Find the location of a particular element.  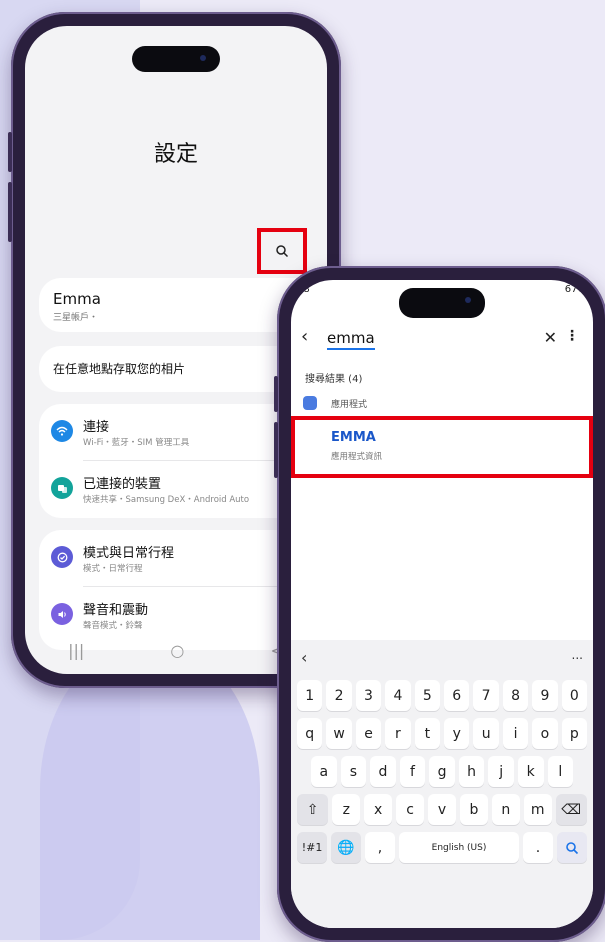

result-sub: 應用程式資訊 is located at coordinates (357, 457).